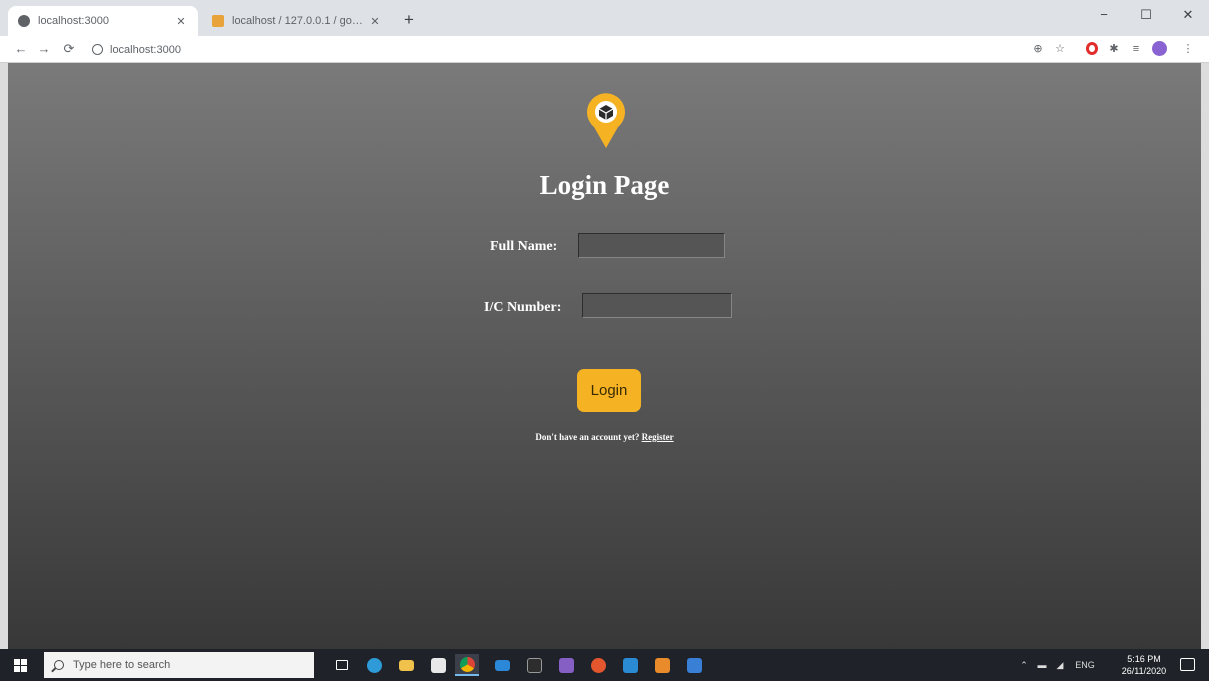 This screenshot has height=681, width=1209. Describe the element at coordinates (342, 665) in the screenshot. I see `task-view-icon` at that location.